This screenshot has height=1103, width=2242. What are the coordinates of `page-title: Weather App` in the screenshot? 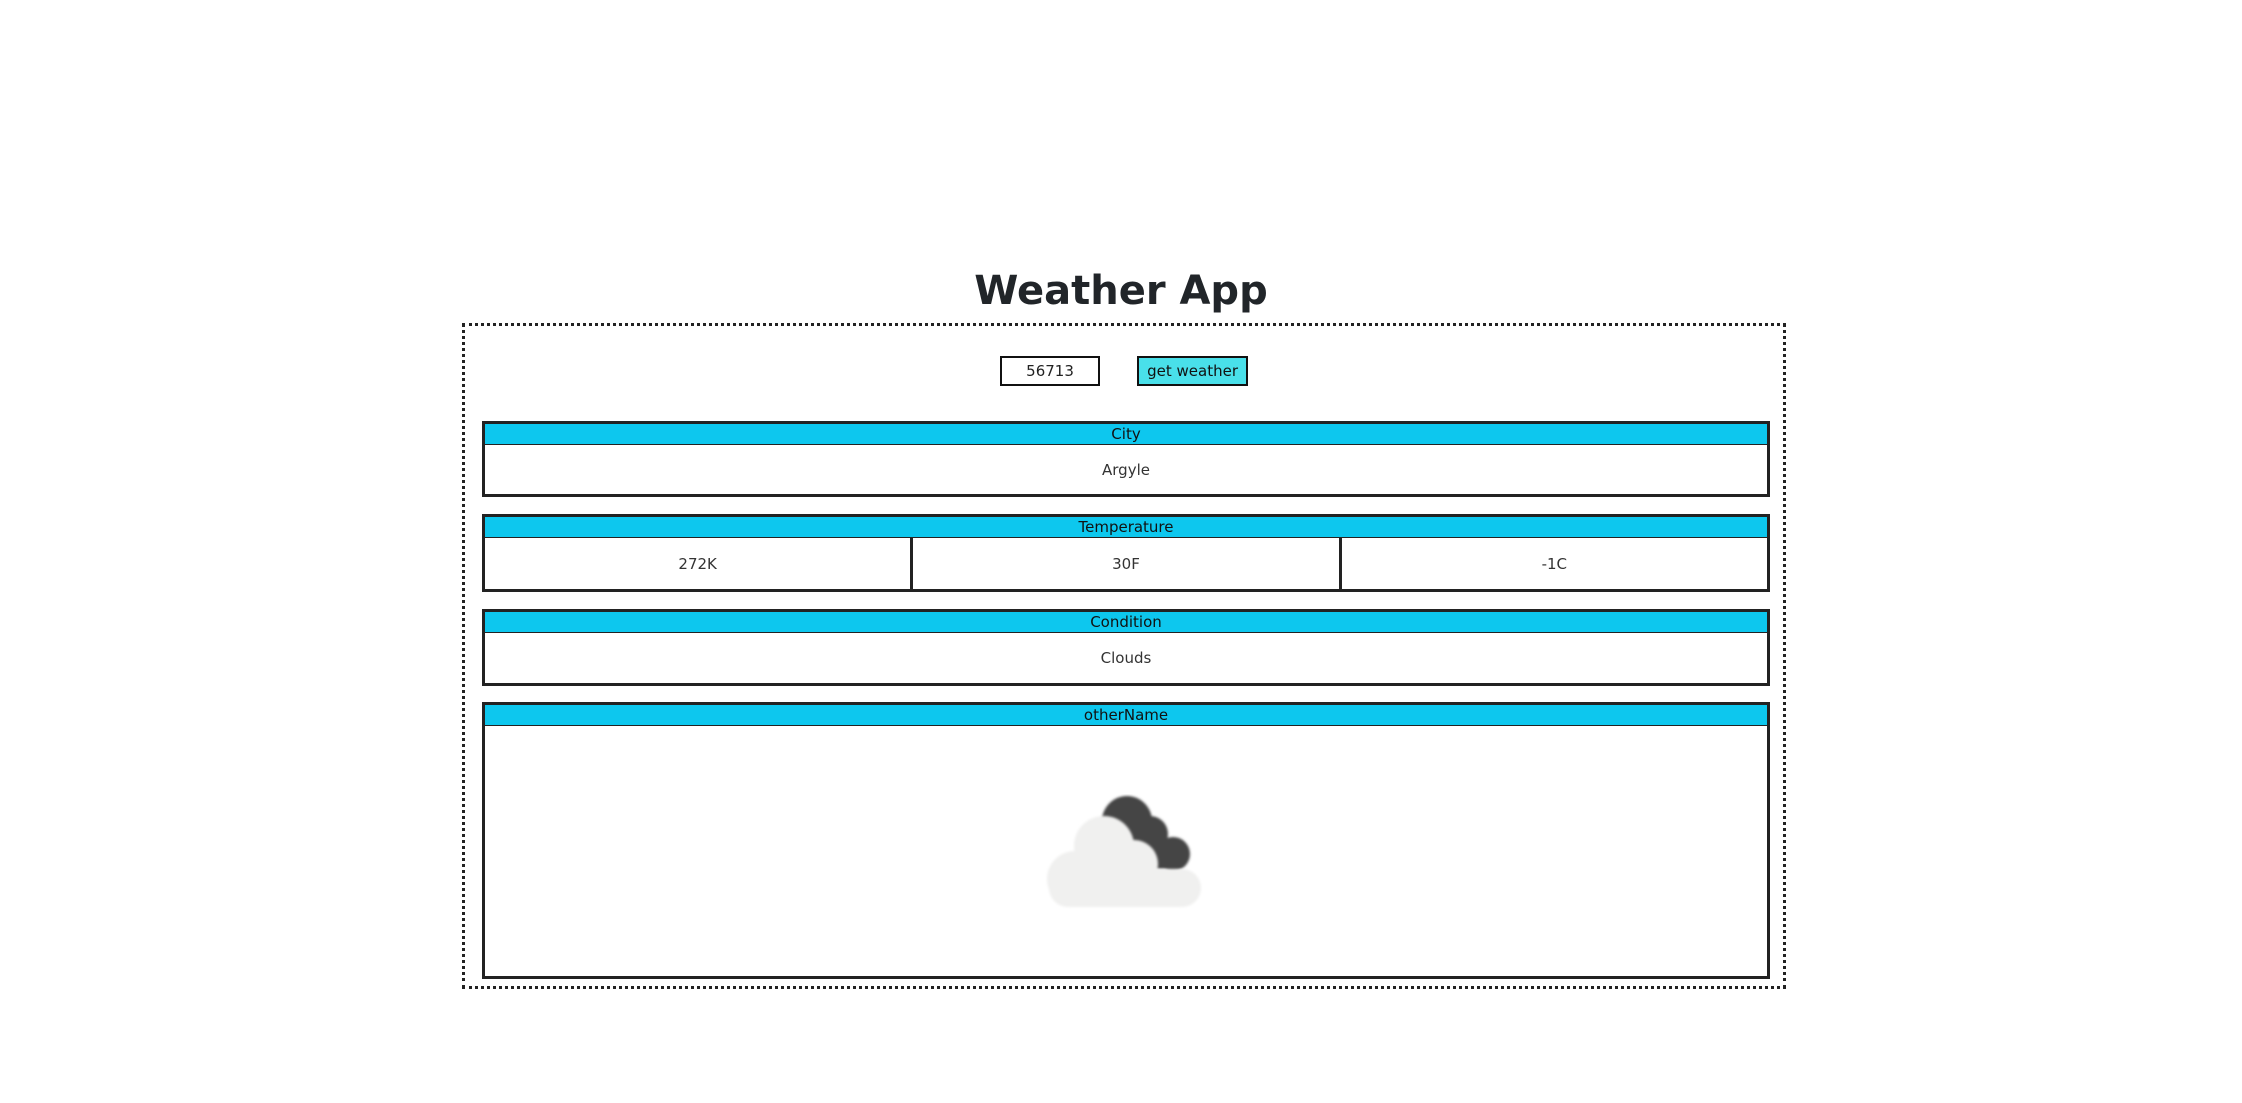 It's located at (1121, 291).